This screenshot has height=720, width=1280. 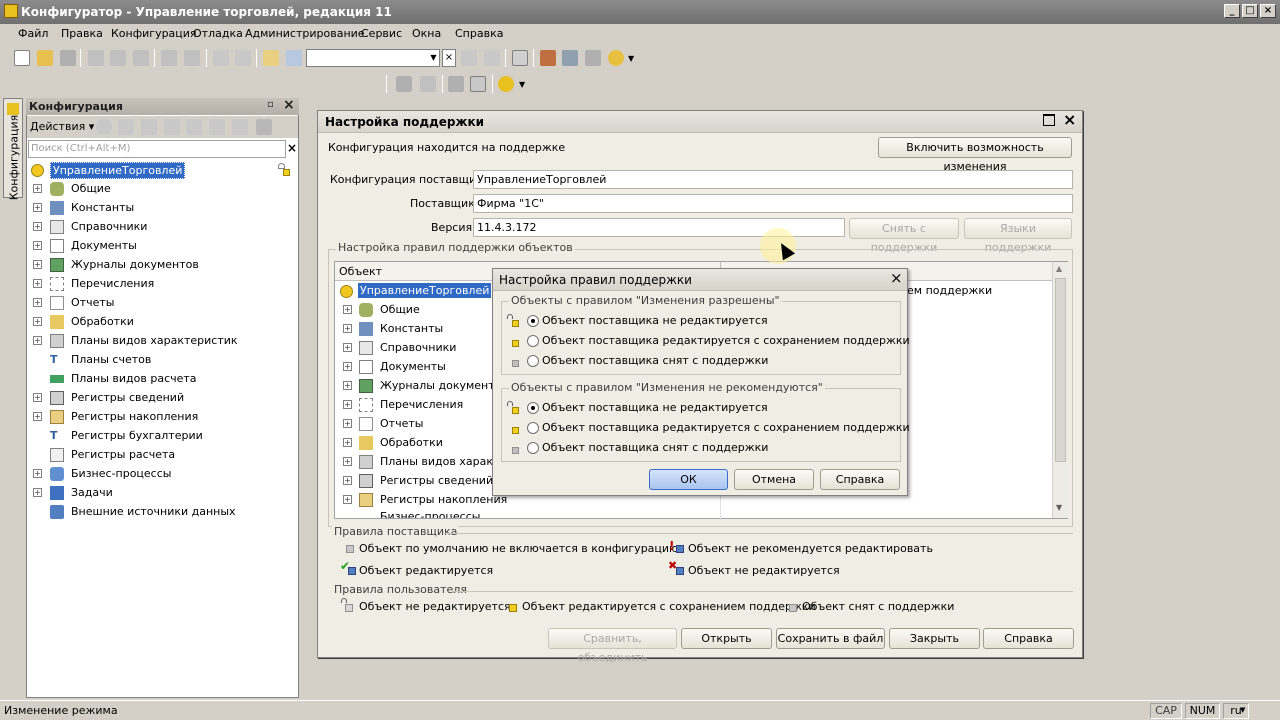 What do you see at coordinates (593, 58) in the screenshot?
I see `help-content-icon` at bounding box center [593, 58].